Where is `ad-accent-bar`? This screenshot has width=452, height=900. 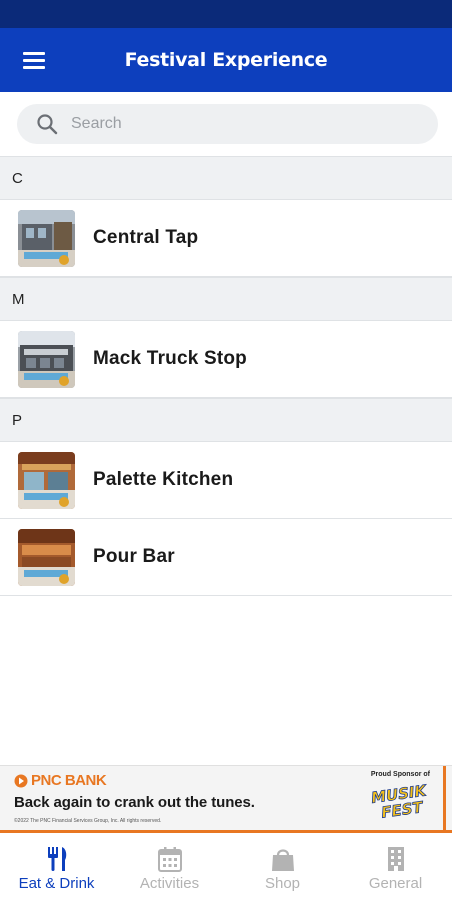
ad-accent-bar is located at coordinates (444, 798).